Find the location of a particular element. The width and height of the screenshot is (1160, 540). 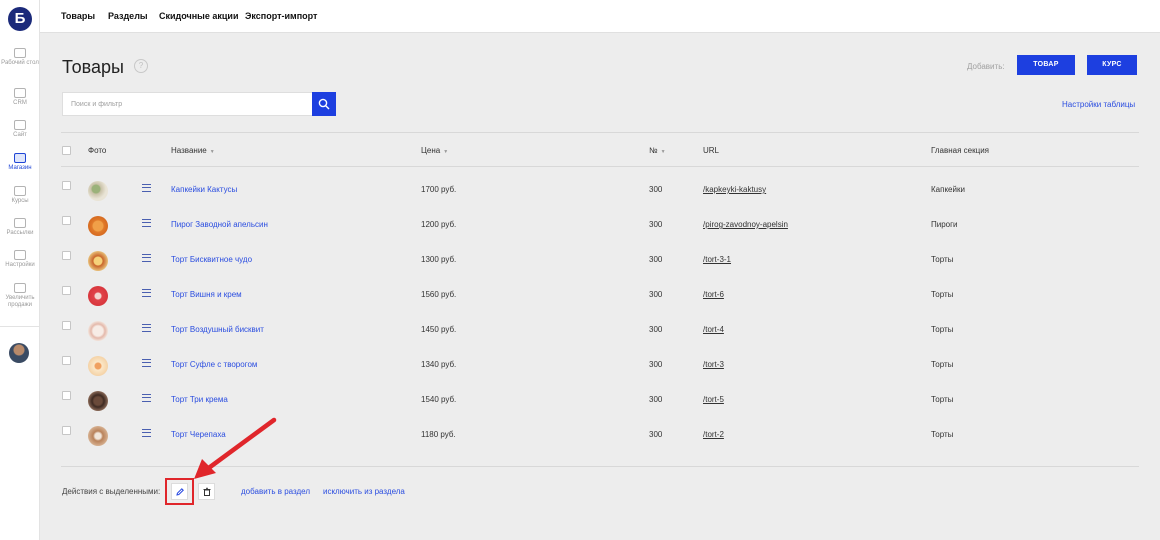

header-number: № ▼ is located at coordinates (657, 150).